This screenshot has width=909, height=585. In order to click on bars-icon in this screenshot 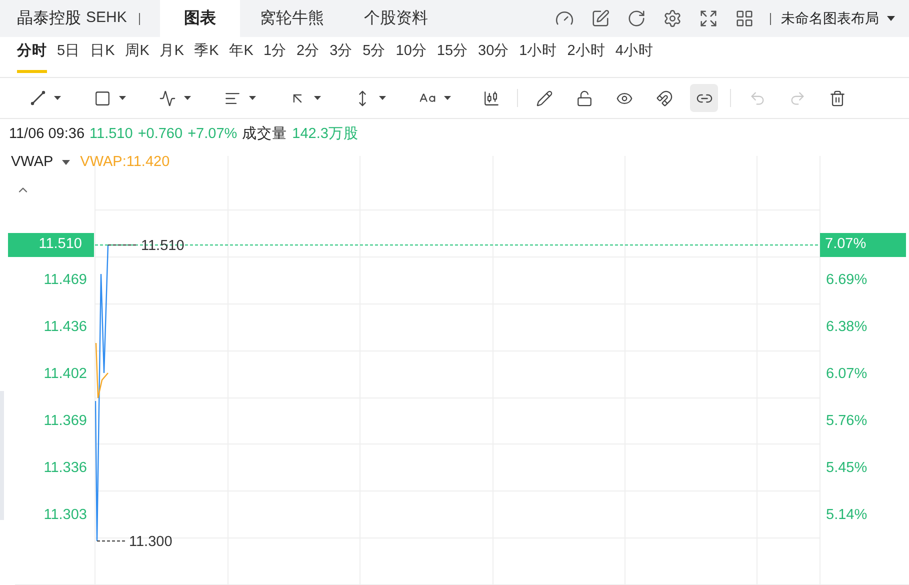, I will do `click(491, 98)`.